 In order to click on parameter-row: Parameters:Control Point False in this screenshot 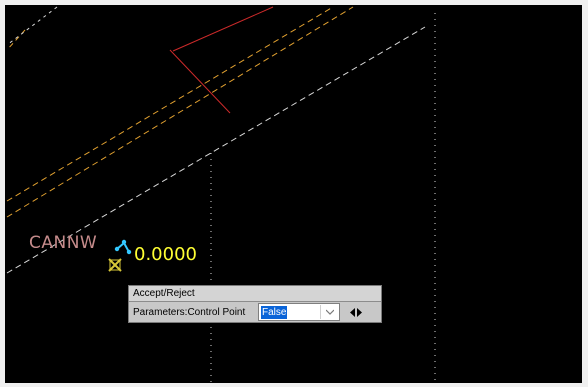, I will do `click(255, 312)`.